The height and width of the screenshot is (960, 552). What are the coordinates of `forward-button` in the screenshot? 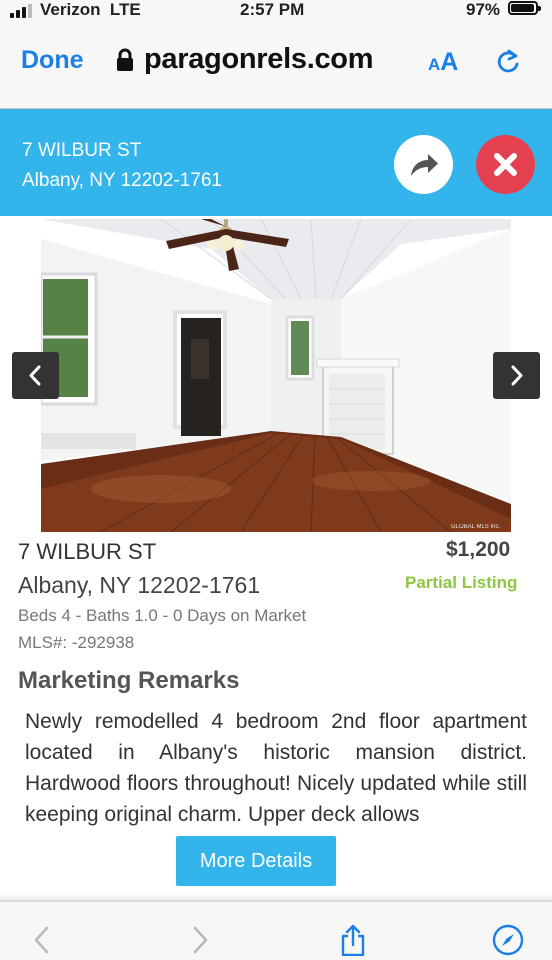 It's located at (200, 940).